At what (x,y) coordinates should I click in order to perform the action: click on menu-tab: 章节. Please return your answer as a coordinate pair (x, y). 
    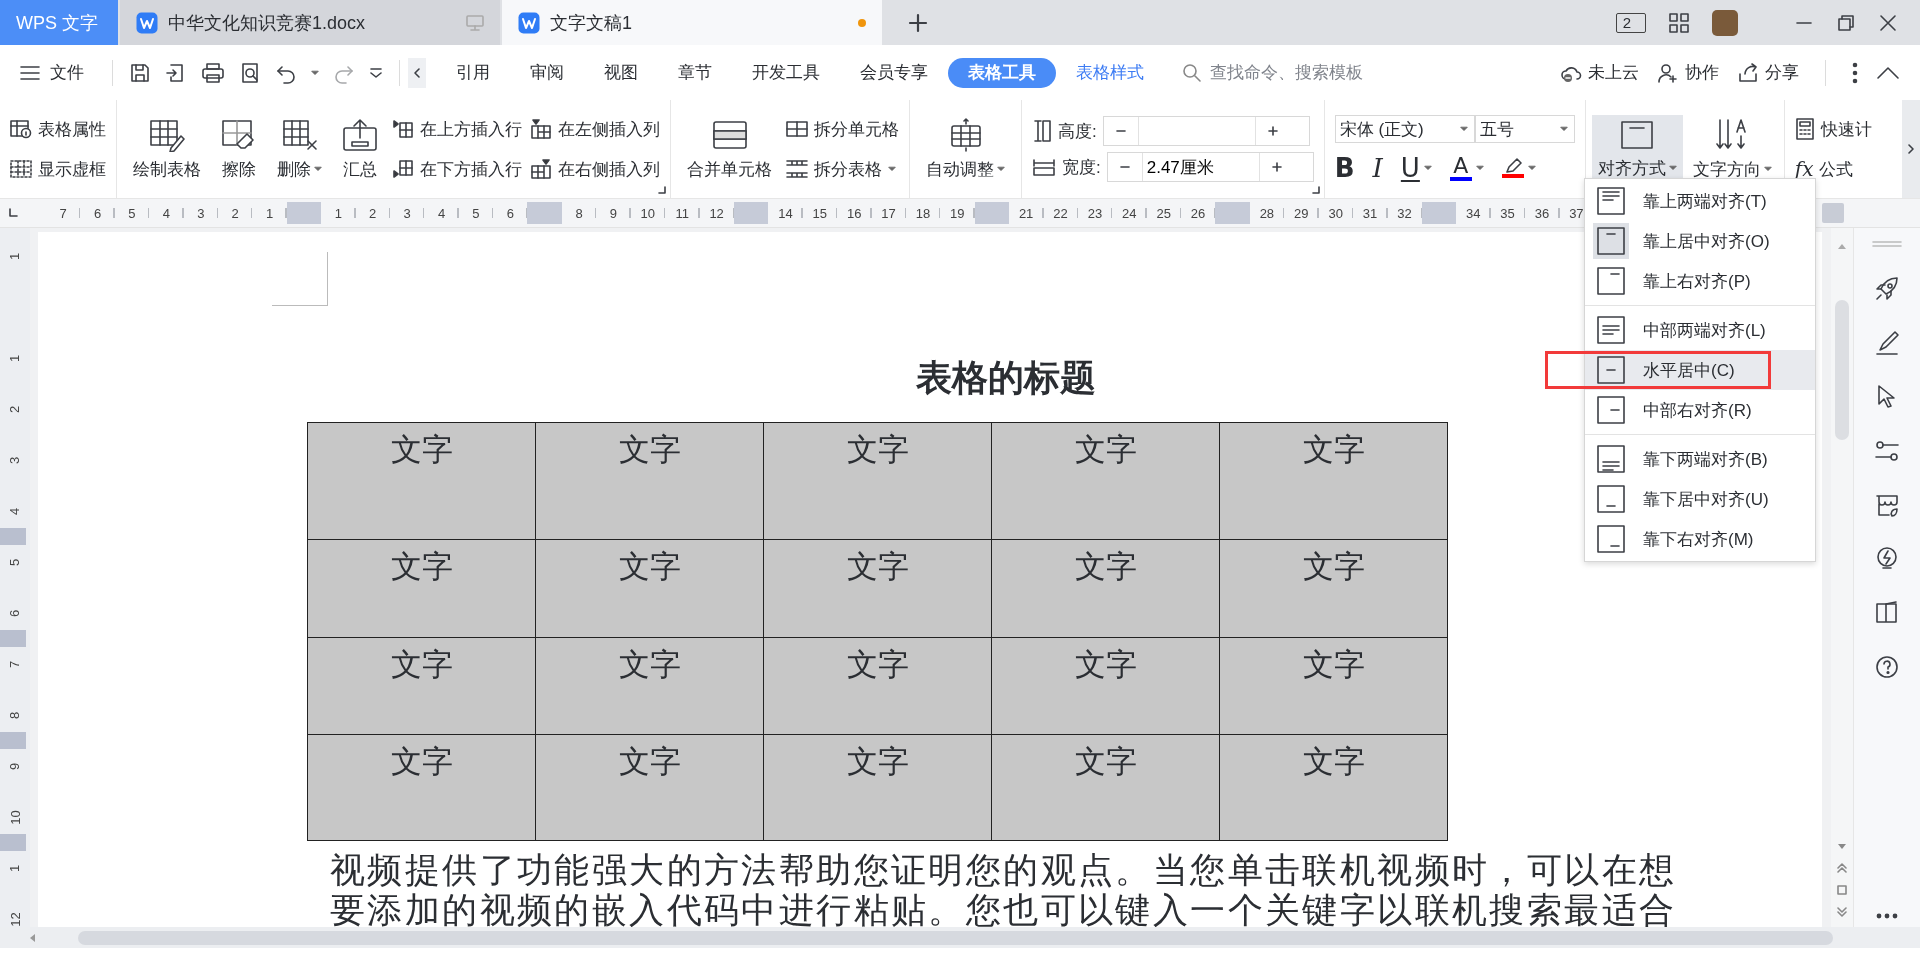
    Looking at the image, I should click on (695, 72).